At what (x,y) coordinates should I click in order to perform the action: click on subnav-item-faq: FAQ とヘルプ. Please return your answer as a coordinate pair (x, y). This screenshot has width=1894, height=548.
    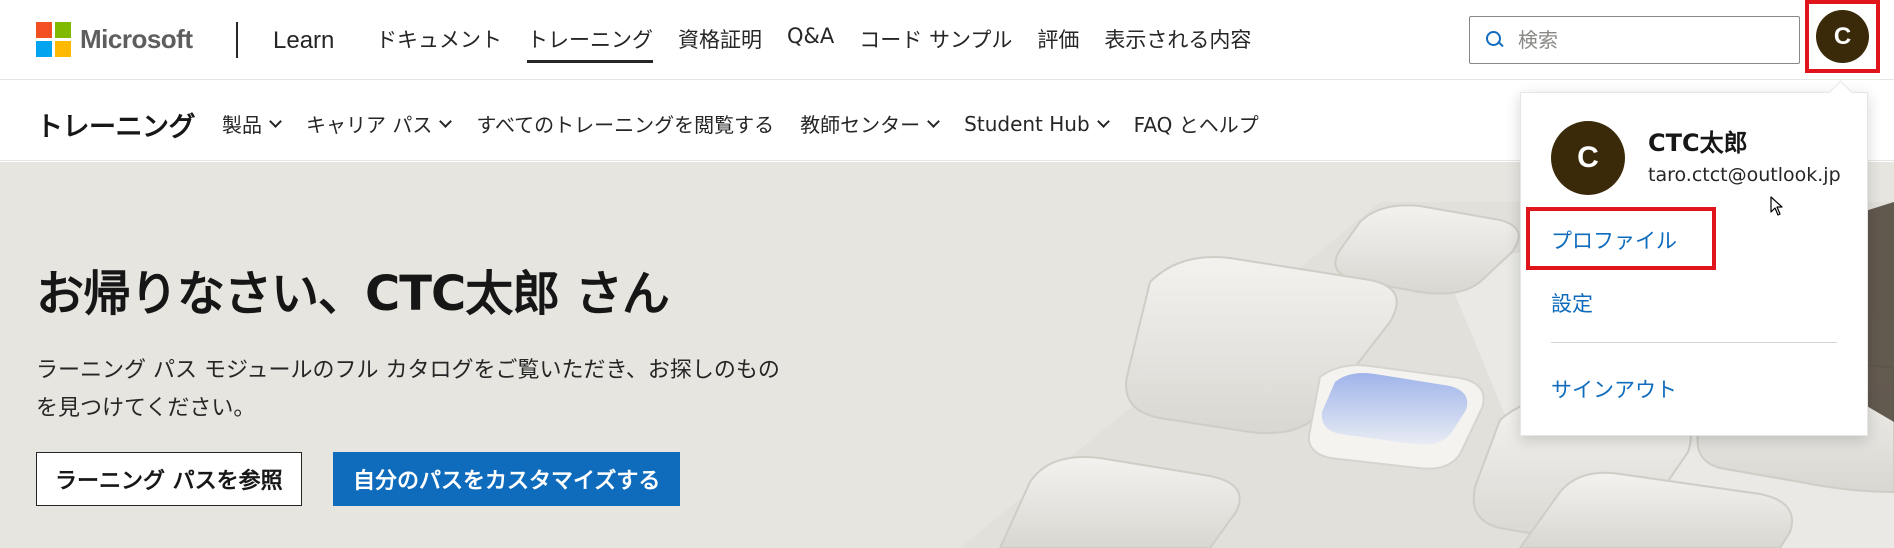
    Looking at the image, I should click on (1196, 123).